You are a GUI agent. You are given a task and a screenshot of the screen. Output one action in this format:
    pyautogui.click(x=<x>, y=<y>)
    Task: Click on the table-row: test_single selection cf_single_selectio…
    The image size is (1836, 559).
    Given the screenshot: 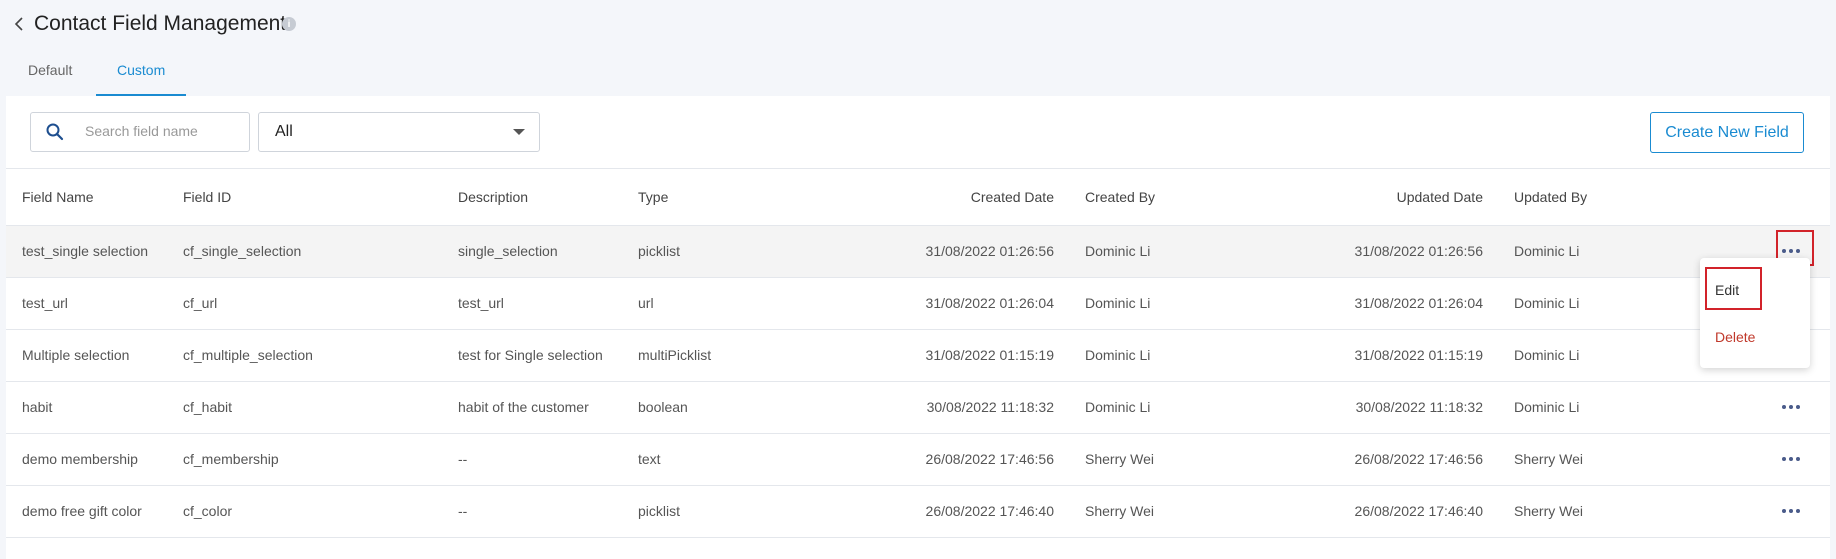 What is the action you would take?
    pyautogui.click(x=918, y=252)
    